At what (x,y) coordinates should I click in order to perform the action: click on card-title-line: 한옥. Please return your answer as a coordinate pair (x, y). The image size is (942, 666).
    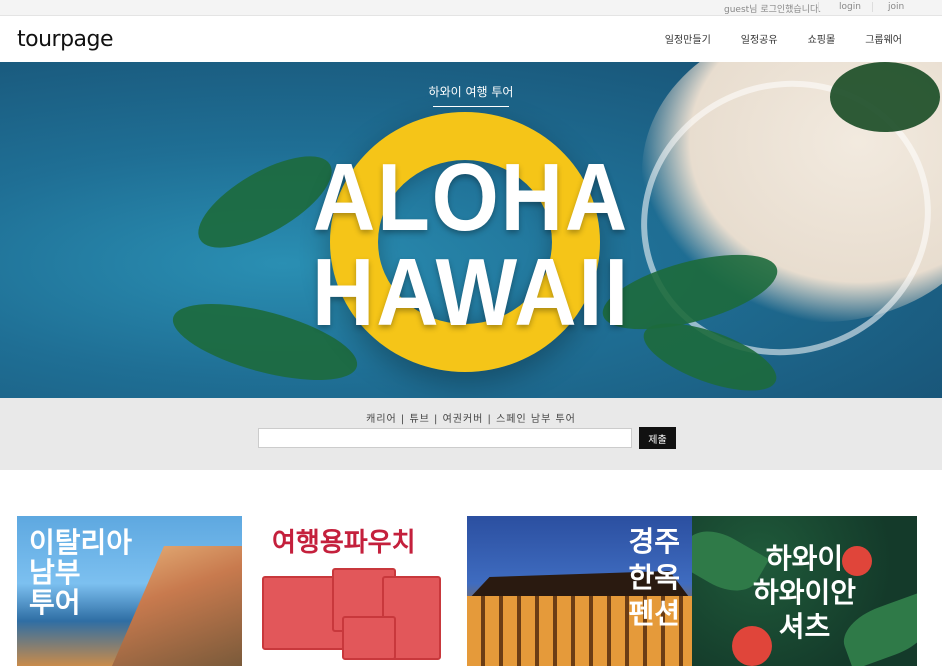
    Looking at the image, I should click on (654, 577).